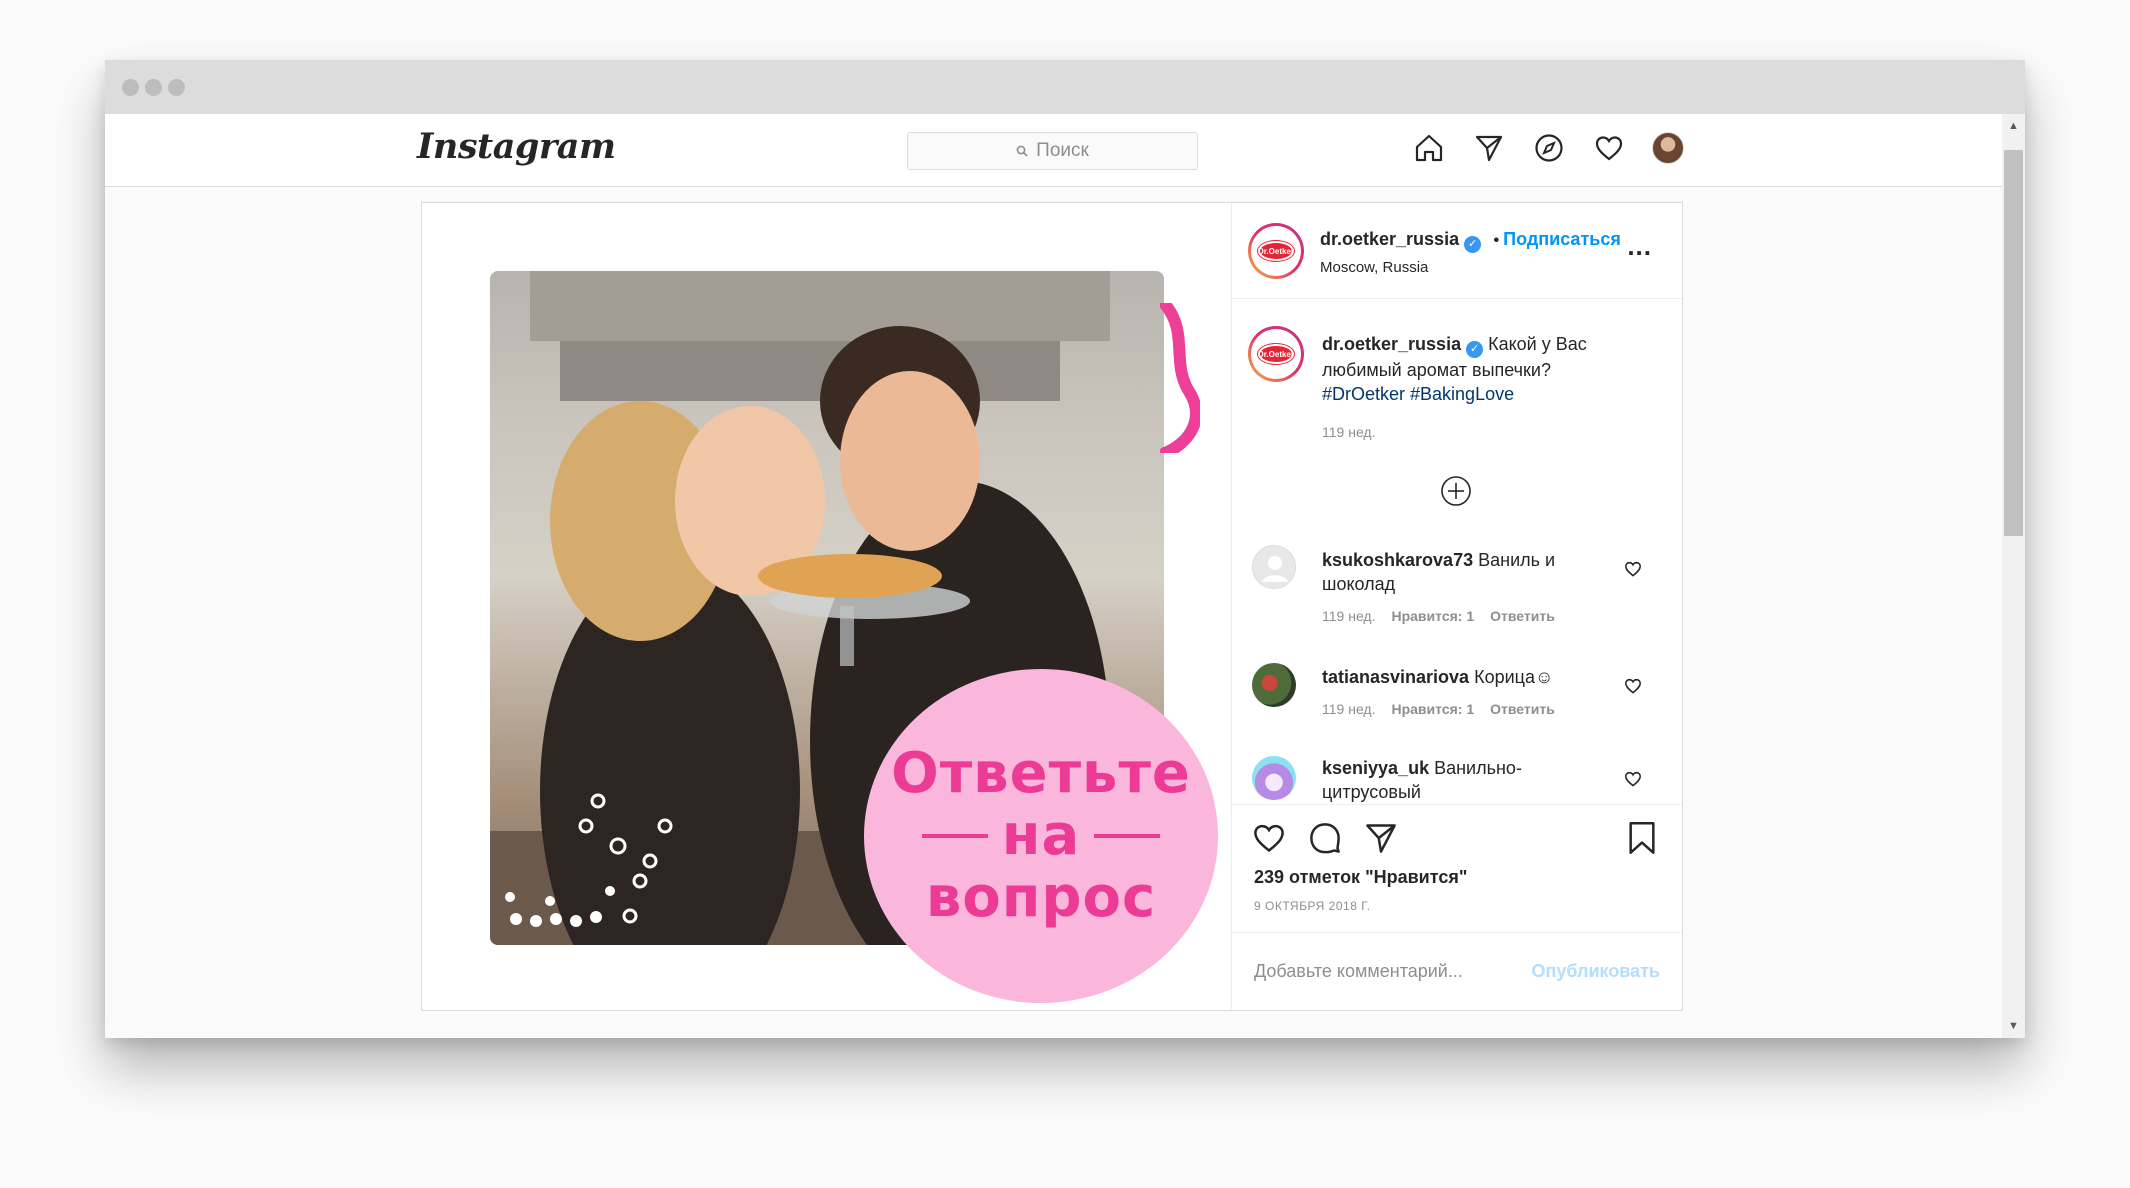 The image size is (2130, 1188). I want to click on window-close-dot, so click(130, 87).